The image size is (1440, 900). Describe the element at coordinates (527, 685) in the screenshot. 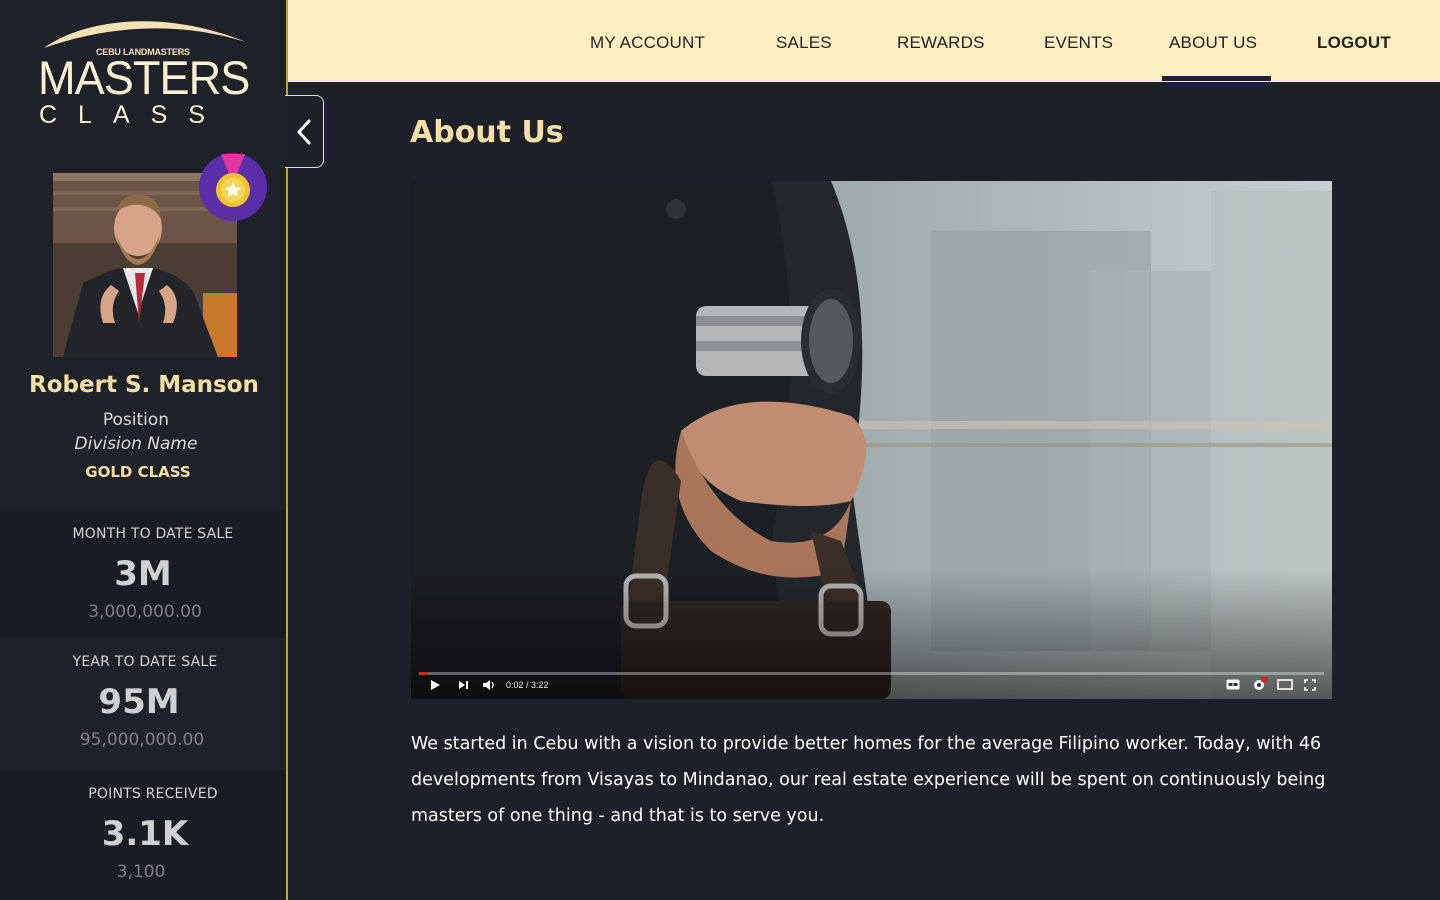

I see `video-time: 0:02 / 3:22` at that location.